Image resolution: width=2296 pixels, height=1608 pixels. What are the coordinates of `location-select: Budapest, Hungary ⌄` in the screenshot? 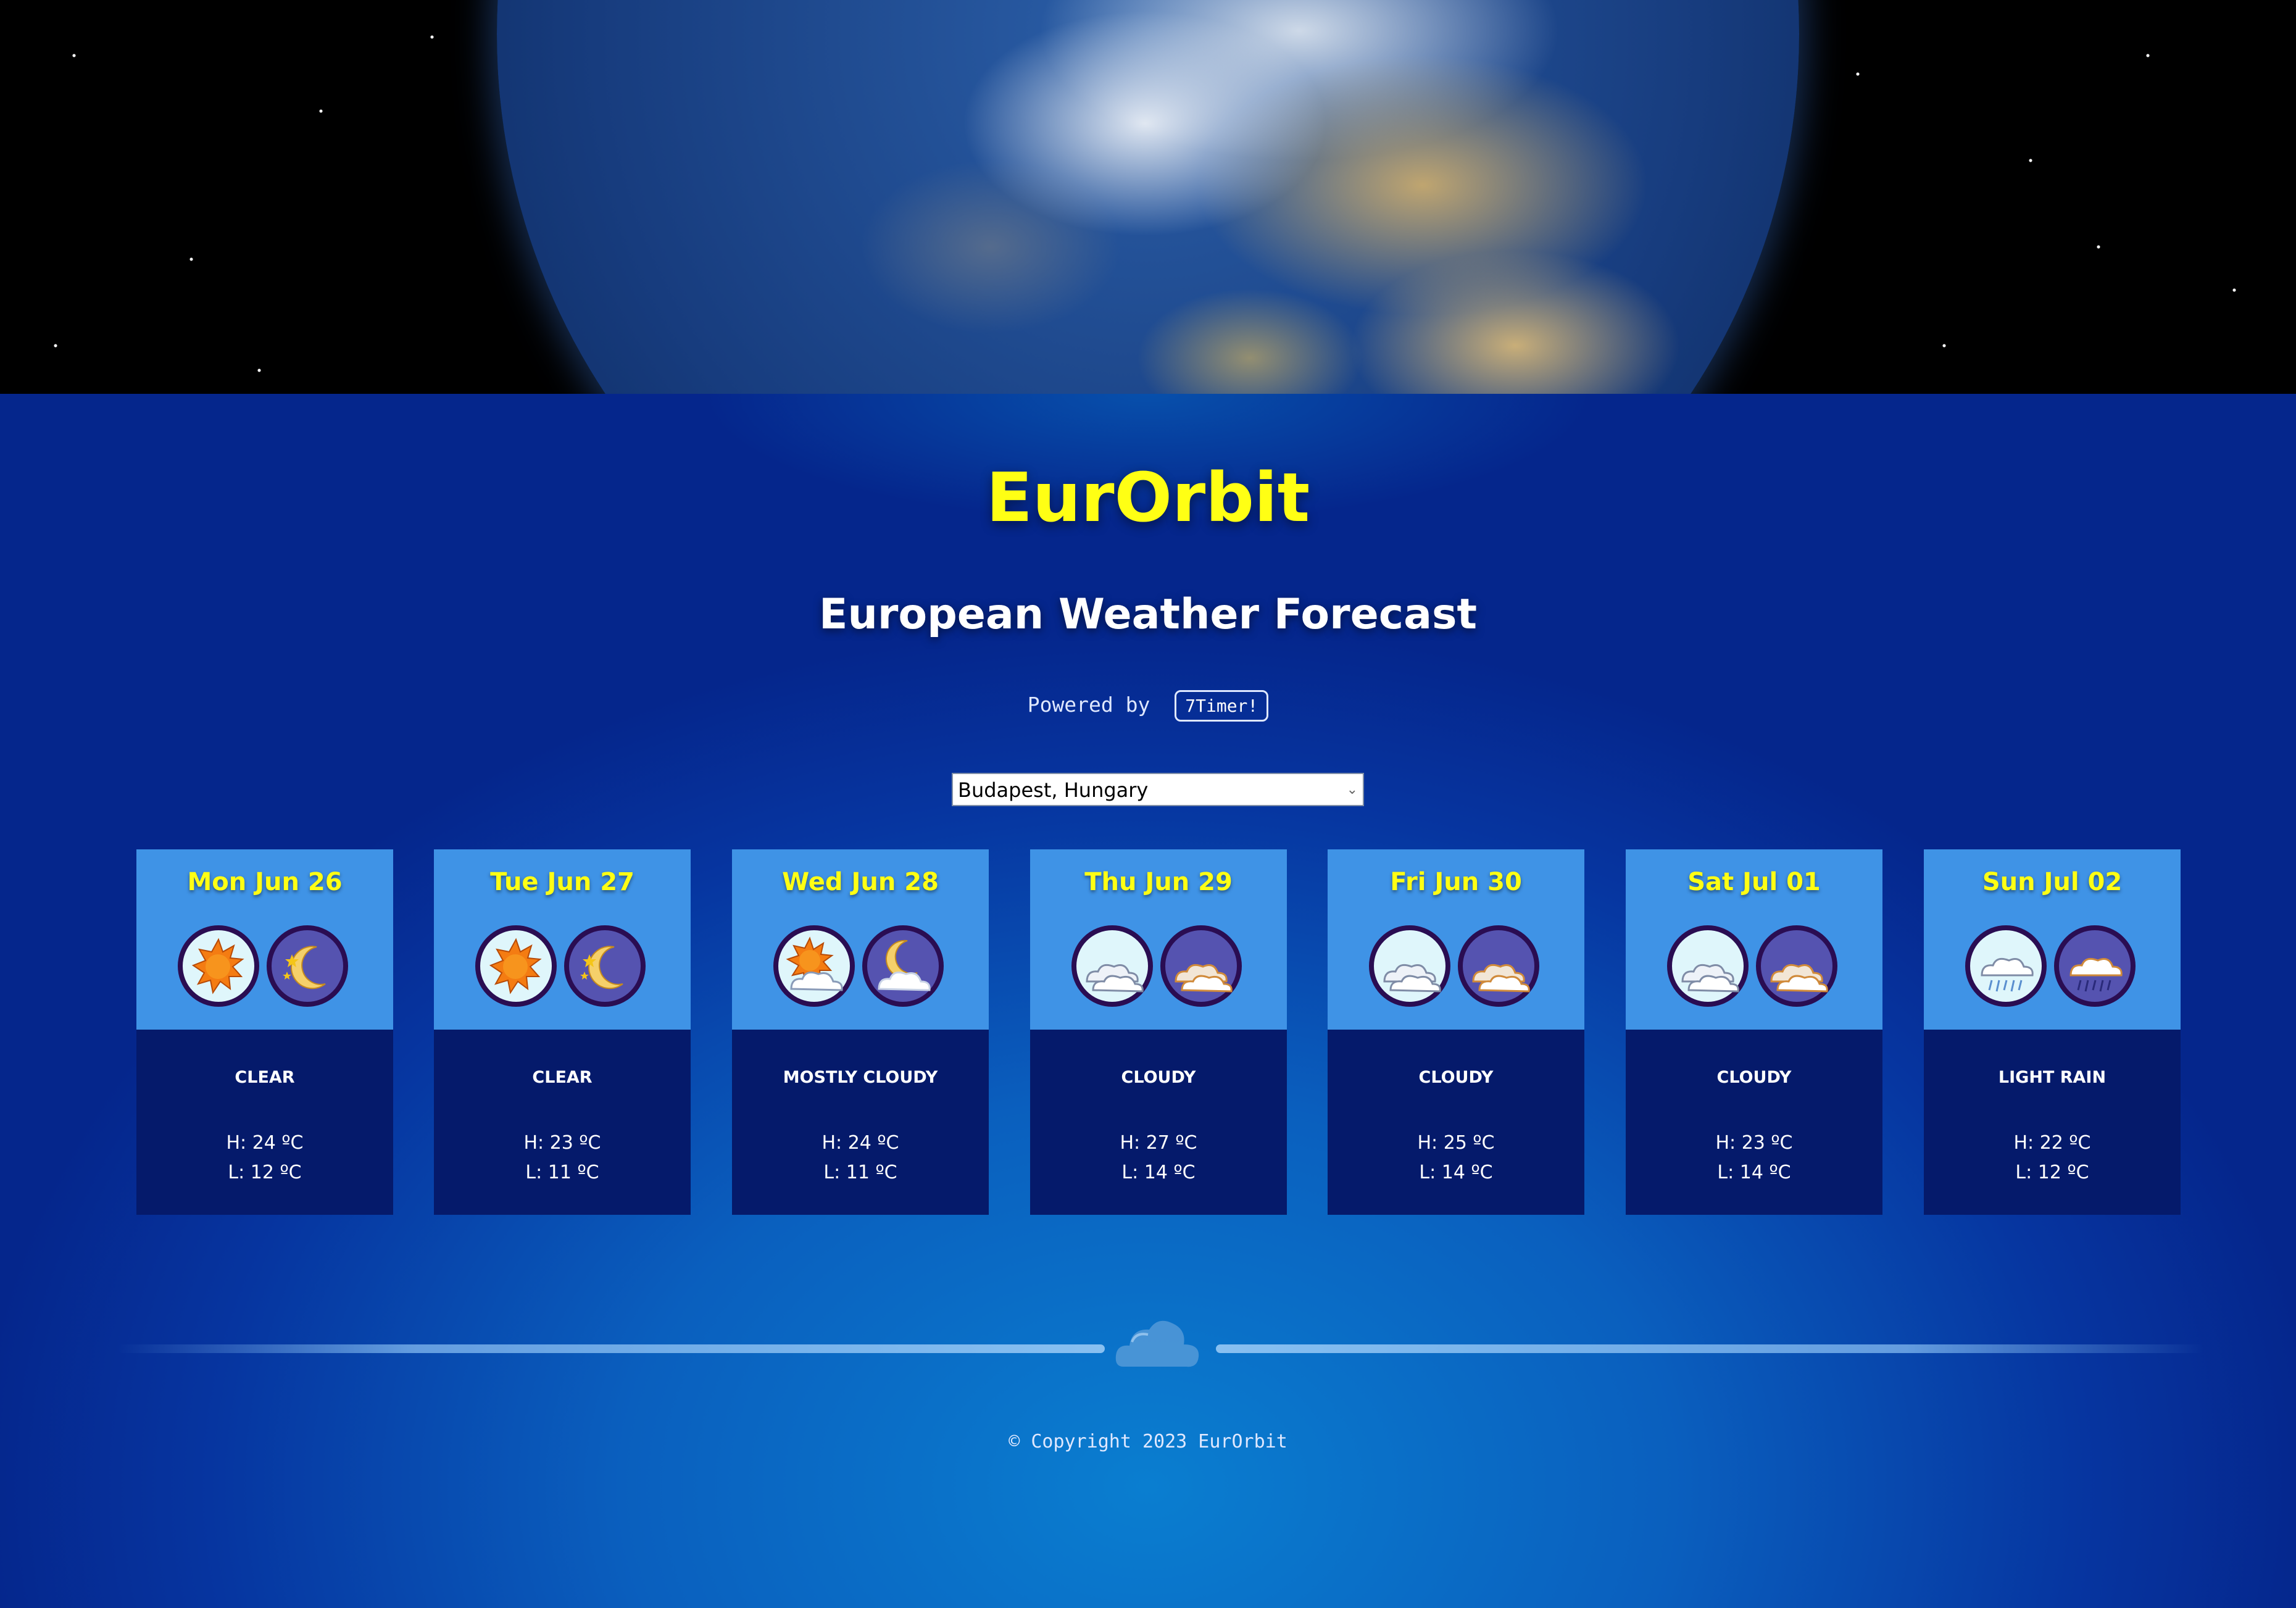 It's located at (1158, 789).